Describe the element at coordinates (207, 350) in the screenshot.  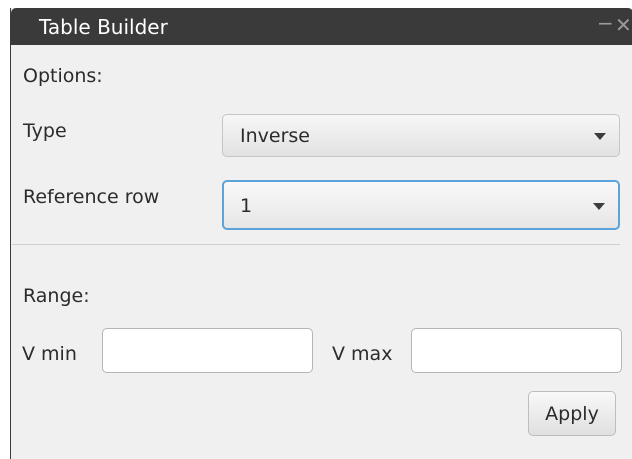
I see `vmin-input` at that location.